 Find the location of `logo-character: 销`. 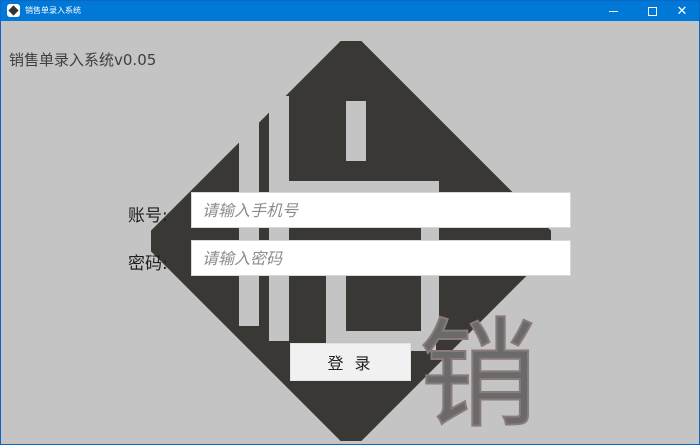

logo-character: 销 is located at coordinates (478, 373).